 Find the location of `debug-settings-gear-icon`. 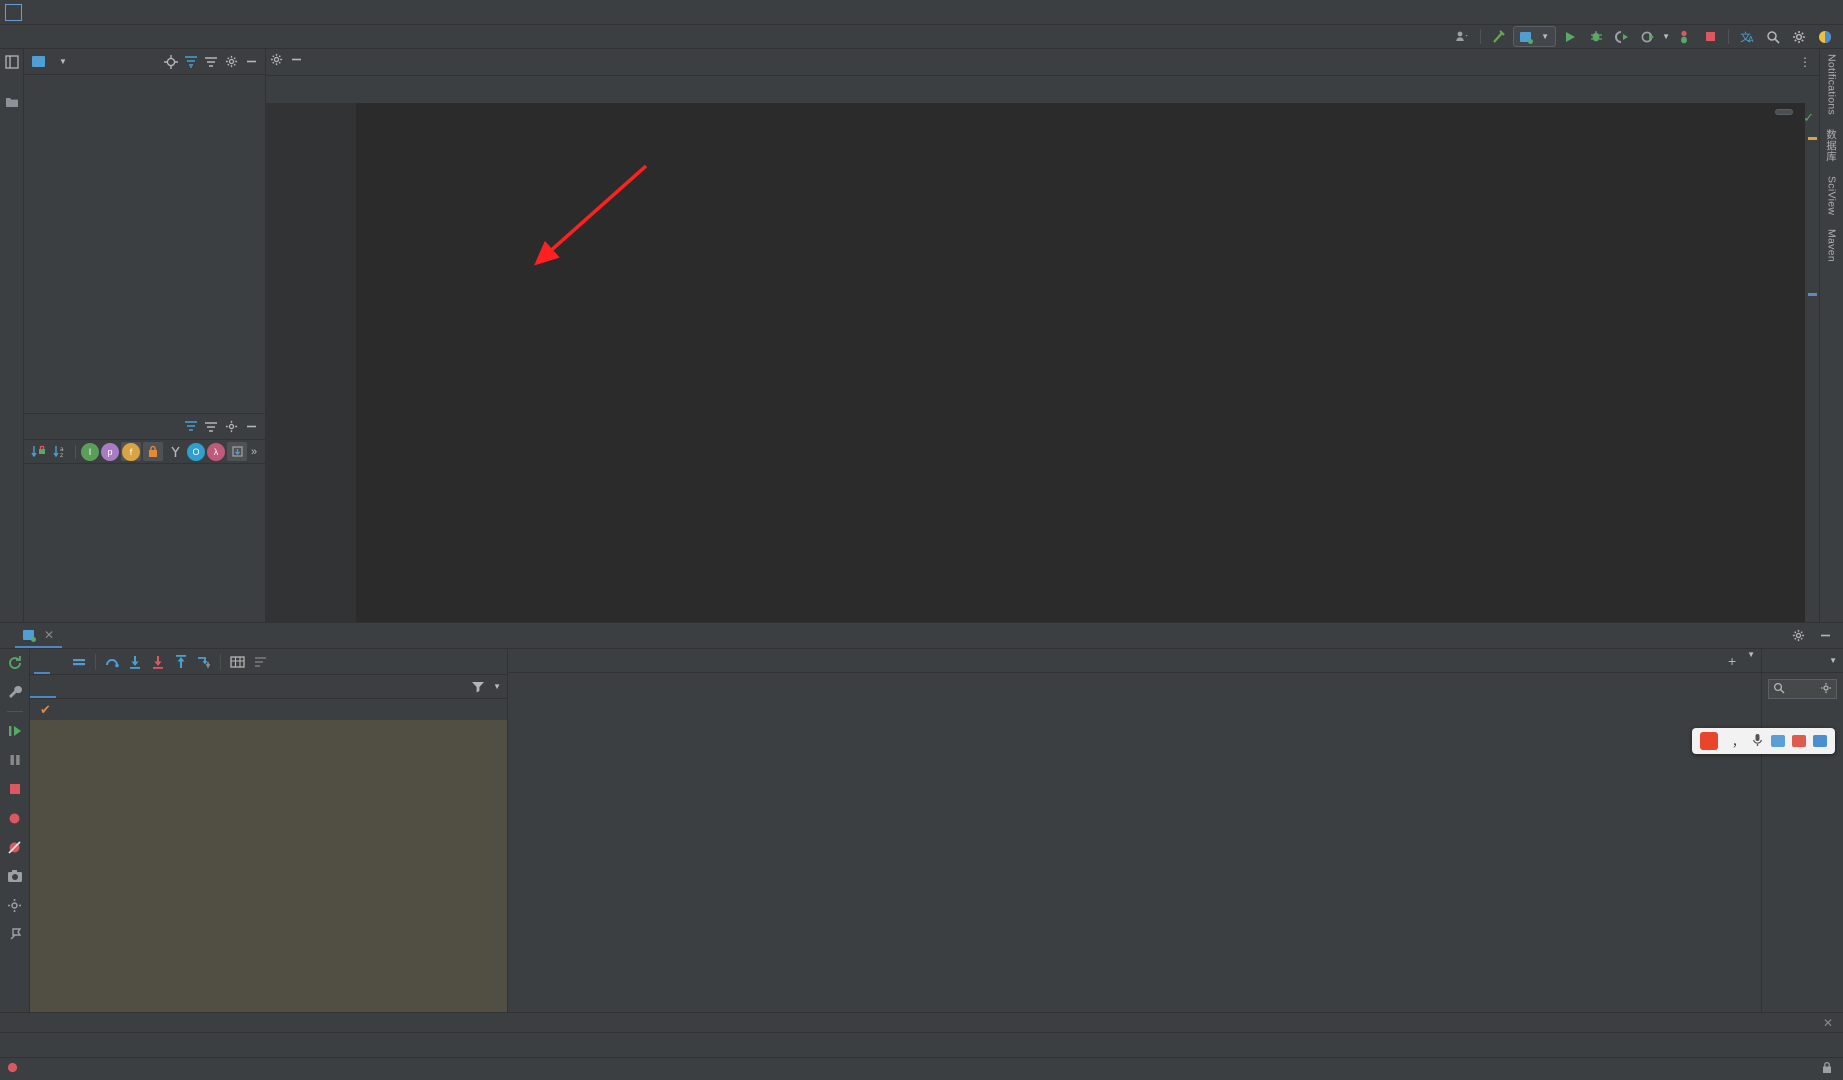

debug-settings-gear-icon is located at coordinates (1798, 636).